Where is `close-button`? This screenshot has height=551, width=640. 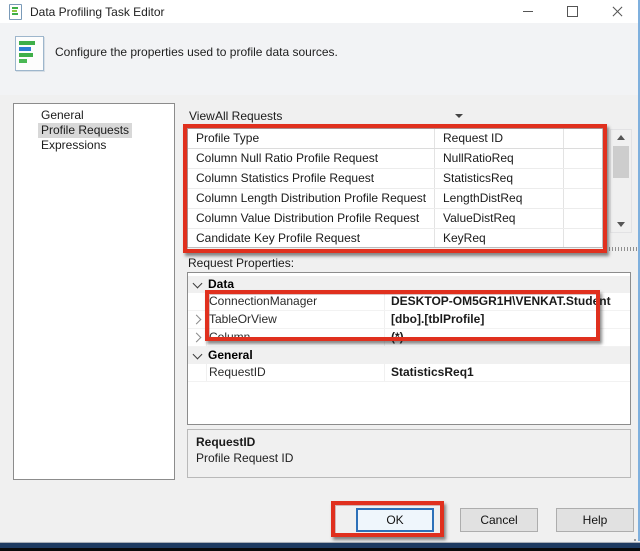 close-button is located at coordinates (617, 11).